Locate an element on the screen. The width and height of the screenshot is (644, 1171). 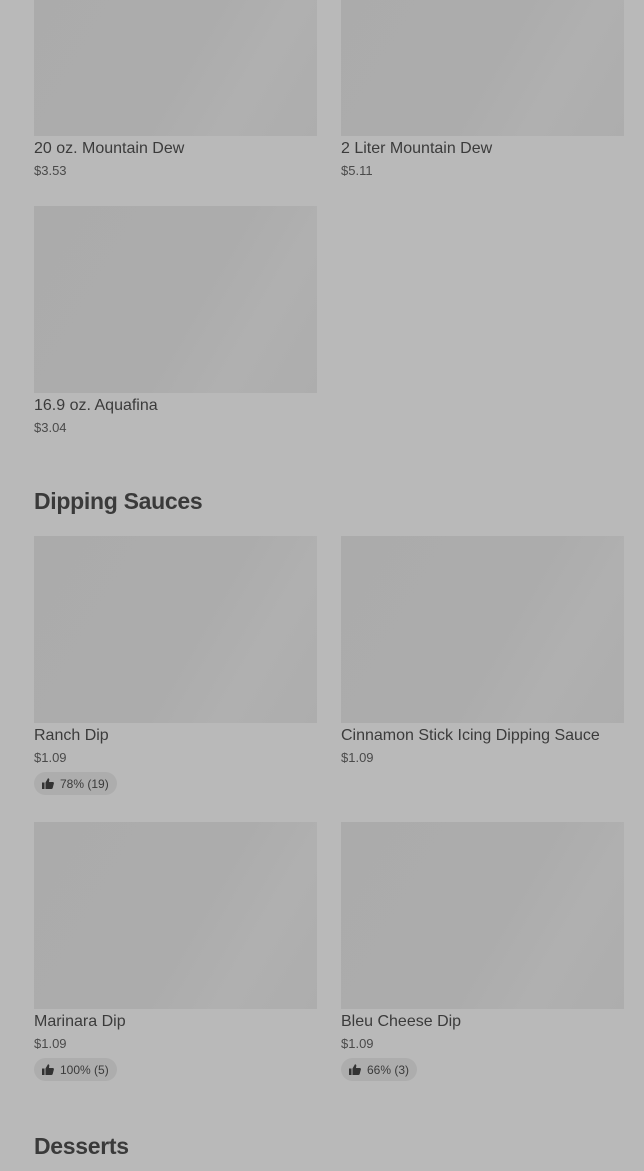
item-name: Ranch Dip is located at coordinates (71, 735).